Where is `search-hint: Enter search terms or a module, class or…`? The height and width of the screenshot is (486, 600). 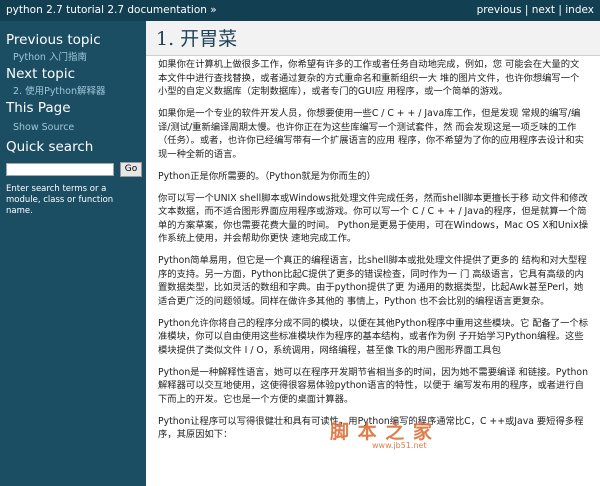 search-hint: Enter search terms or a module, class or… is located at coordinates (60, 200).